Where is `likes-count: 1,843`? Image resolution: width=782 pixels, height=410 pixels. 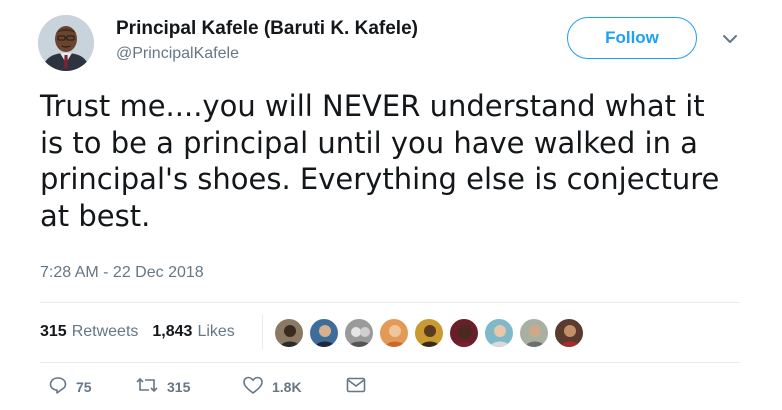
likes-count: 1,843 is located at coordinates (172, 331).